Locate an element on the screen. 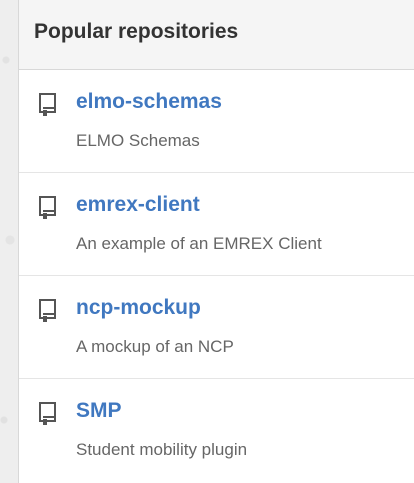 Image resolution: width=414 pixels, height=483 pixels. repo-description: An example of an EMREX Client is located at coordinates (199, 243).